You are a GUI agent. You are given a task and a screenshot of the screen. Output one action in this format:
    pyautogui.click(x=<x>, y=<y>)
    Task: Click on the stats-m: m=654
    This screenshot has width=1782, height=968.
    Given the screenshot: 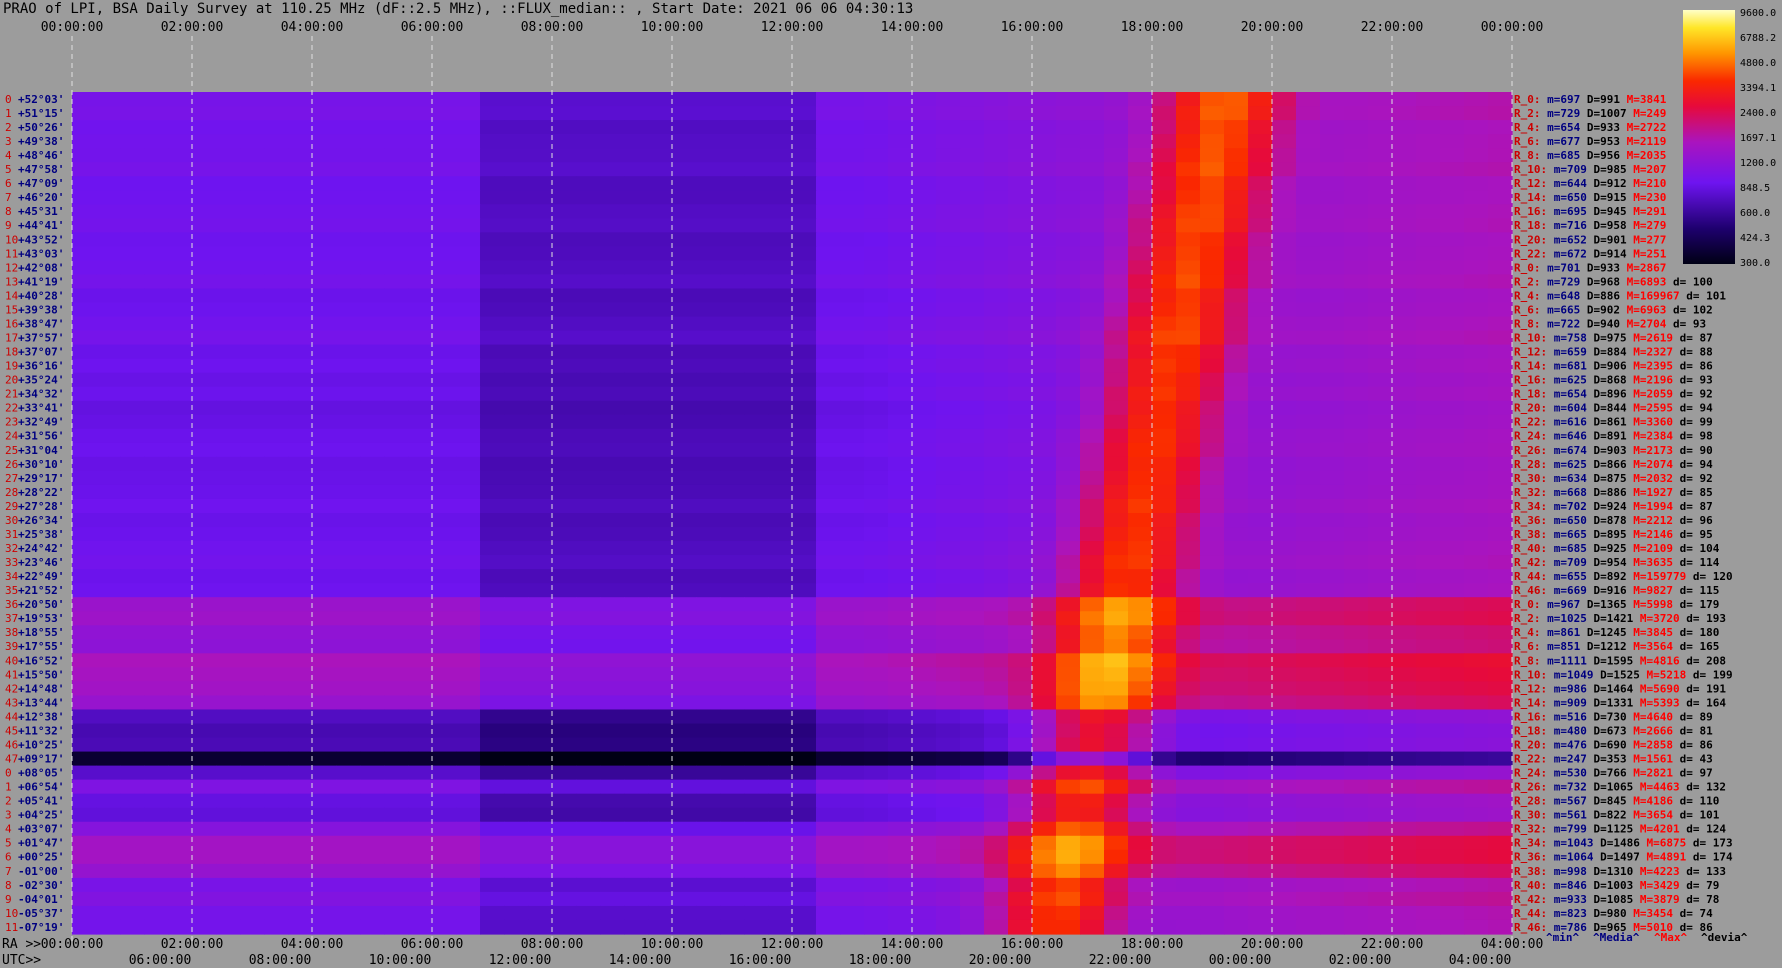 What is the action you would take?
    pyautogui.click(x=1567, y=127)
    